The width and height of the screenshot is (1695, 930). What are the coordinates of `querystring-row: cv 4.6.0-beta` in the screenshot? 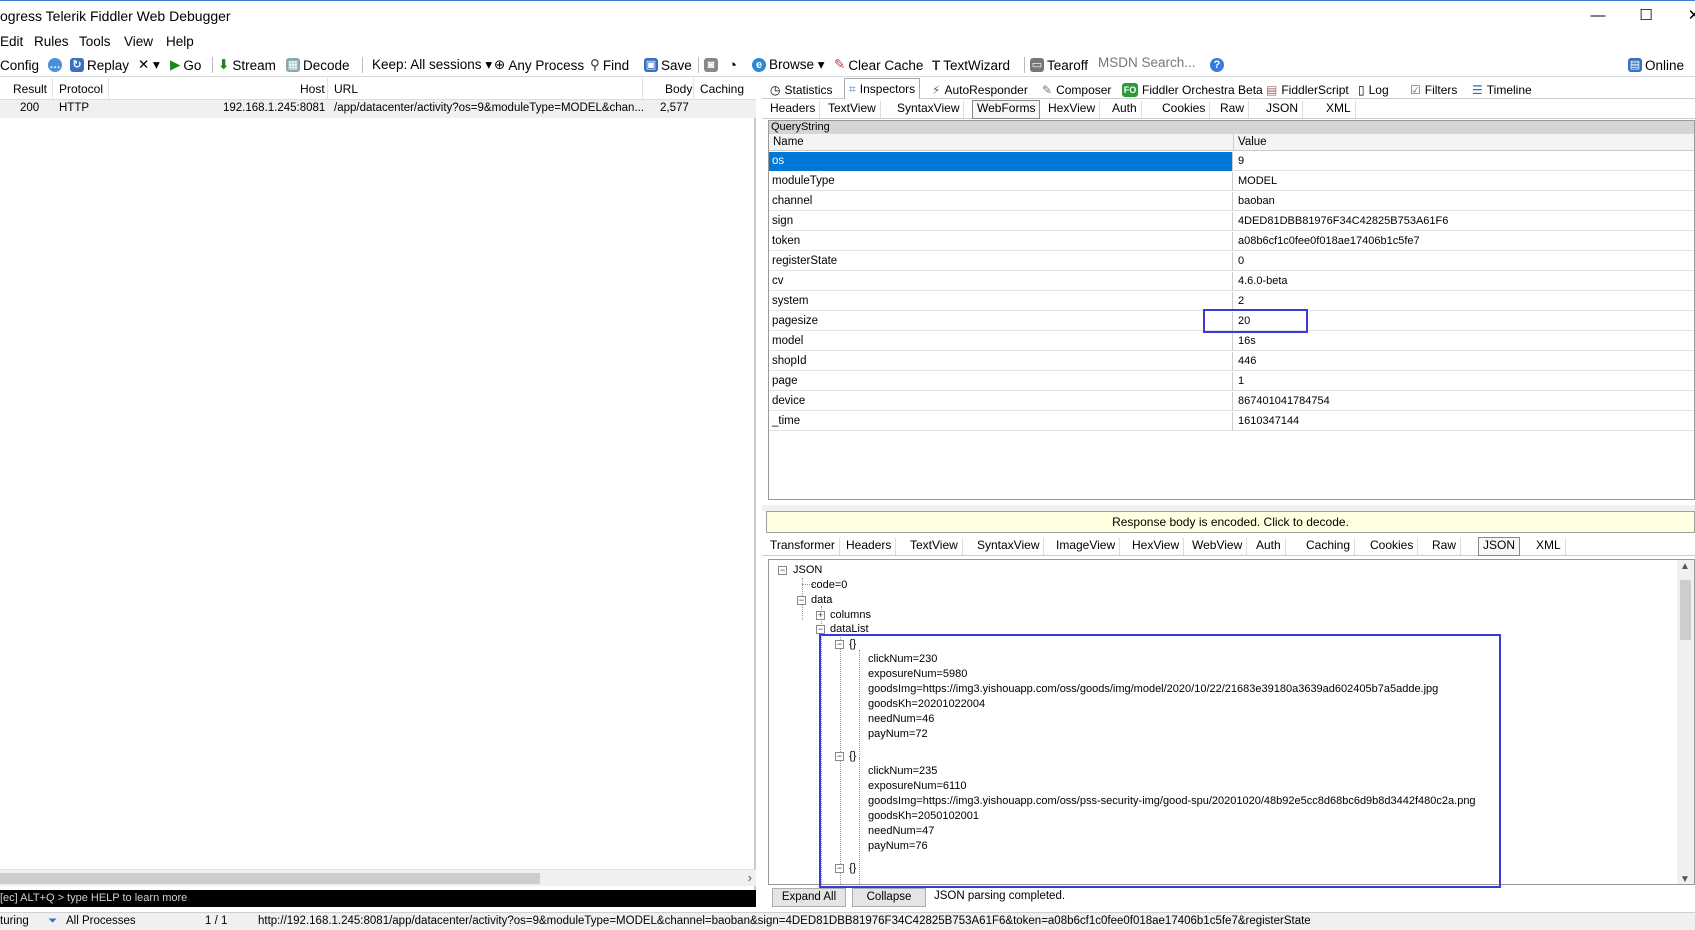 It's located at (1231, 281).